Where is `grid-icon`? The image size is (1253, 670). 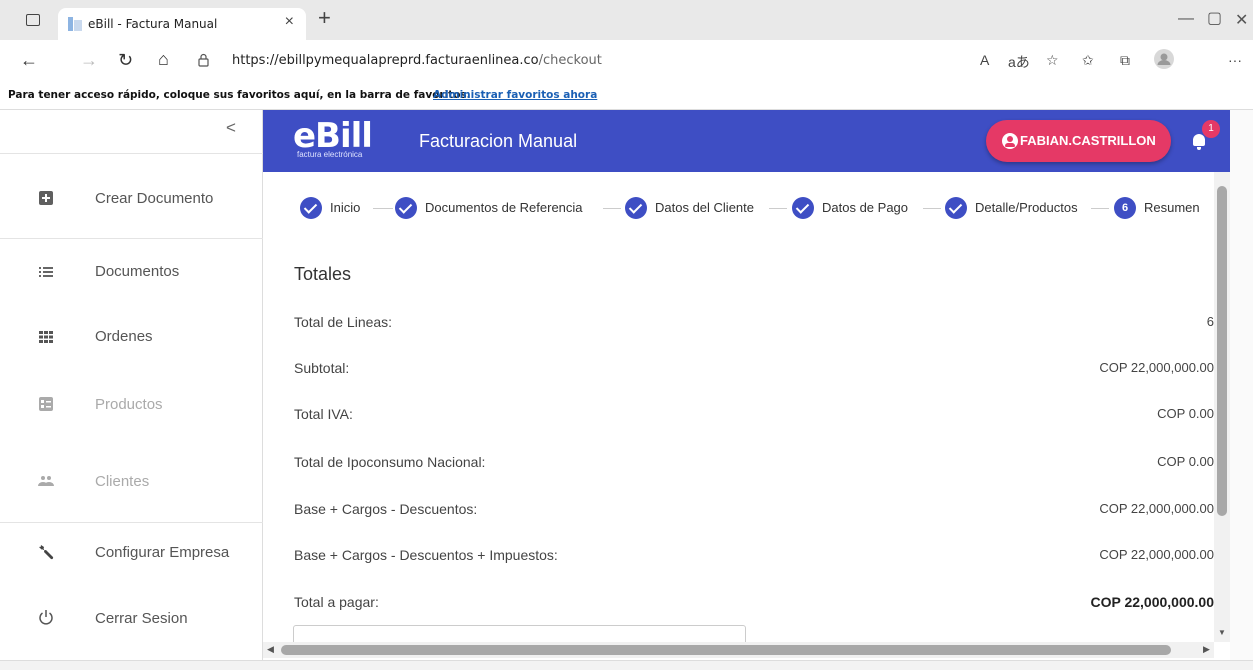
grid-icon is located at coordinates (46, 337).